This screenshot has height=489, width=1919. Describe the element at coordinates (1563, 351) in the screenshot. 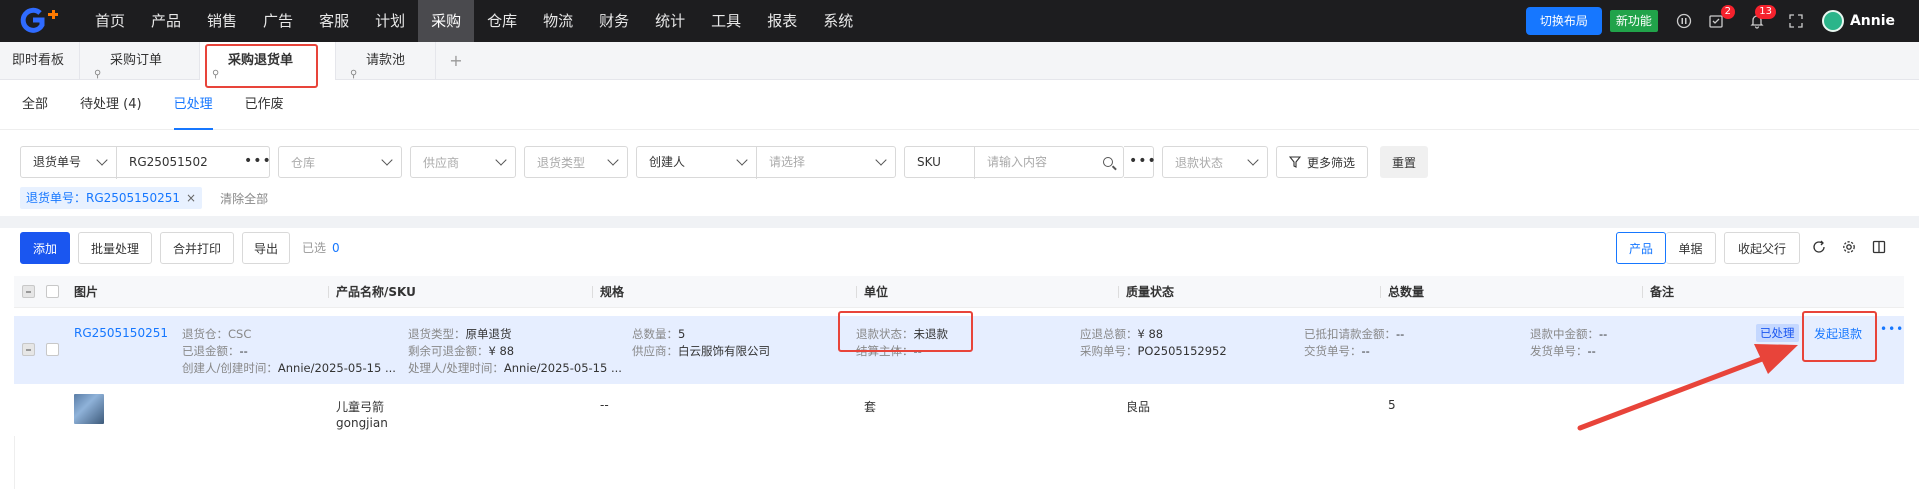

I see `ship-info: 发货单号：--` at that location.